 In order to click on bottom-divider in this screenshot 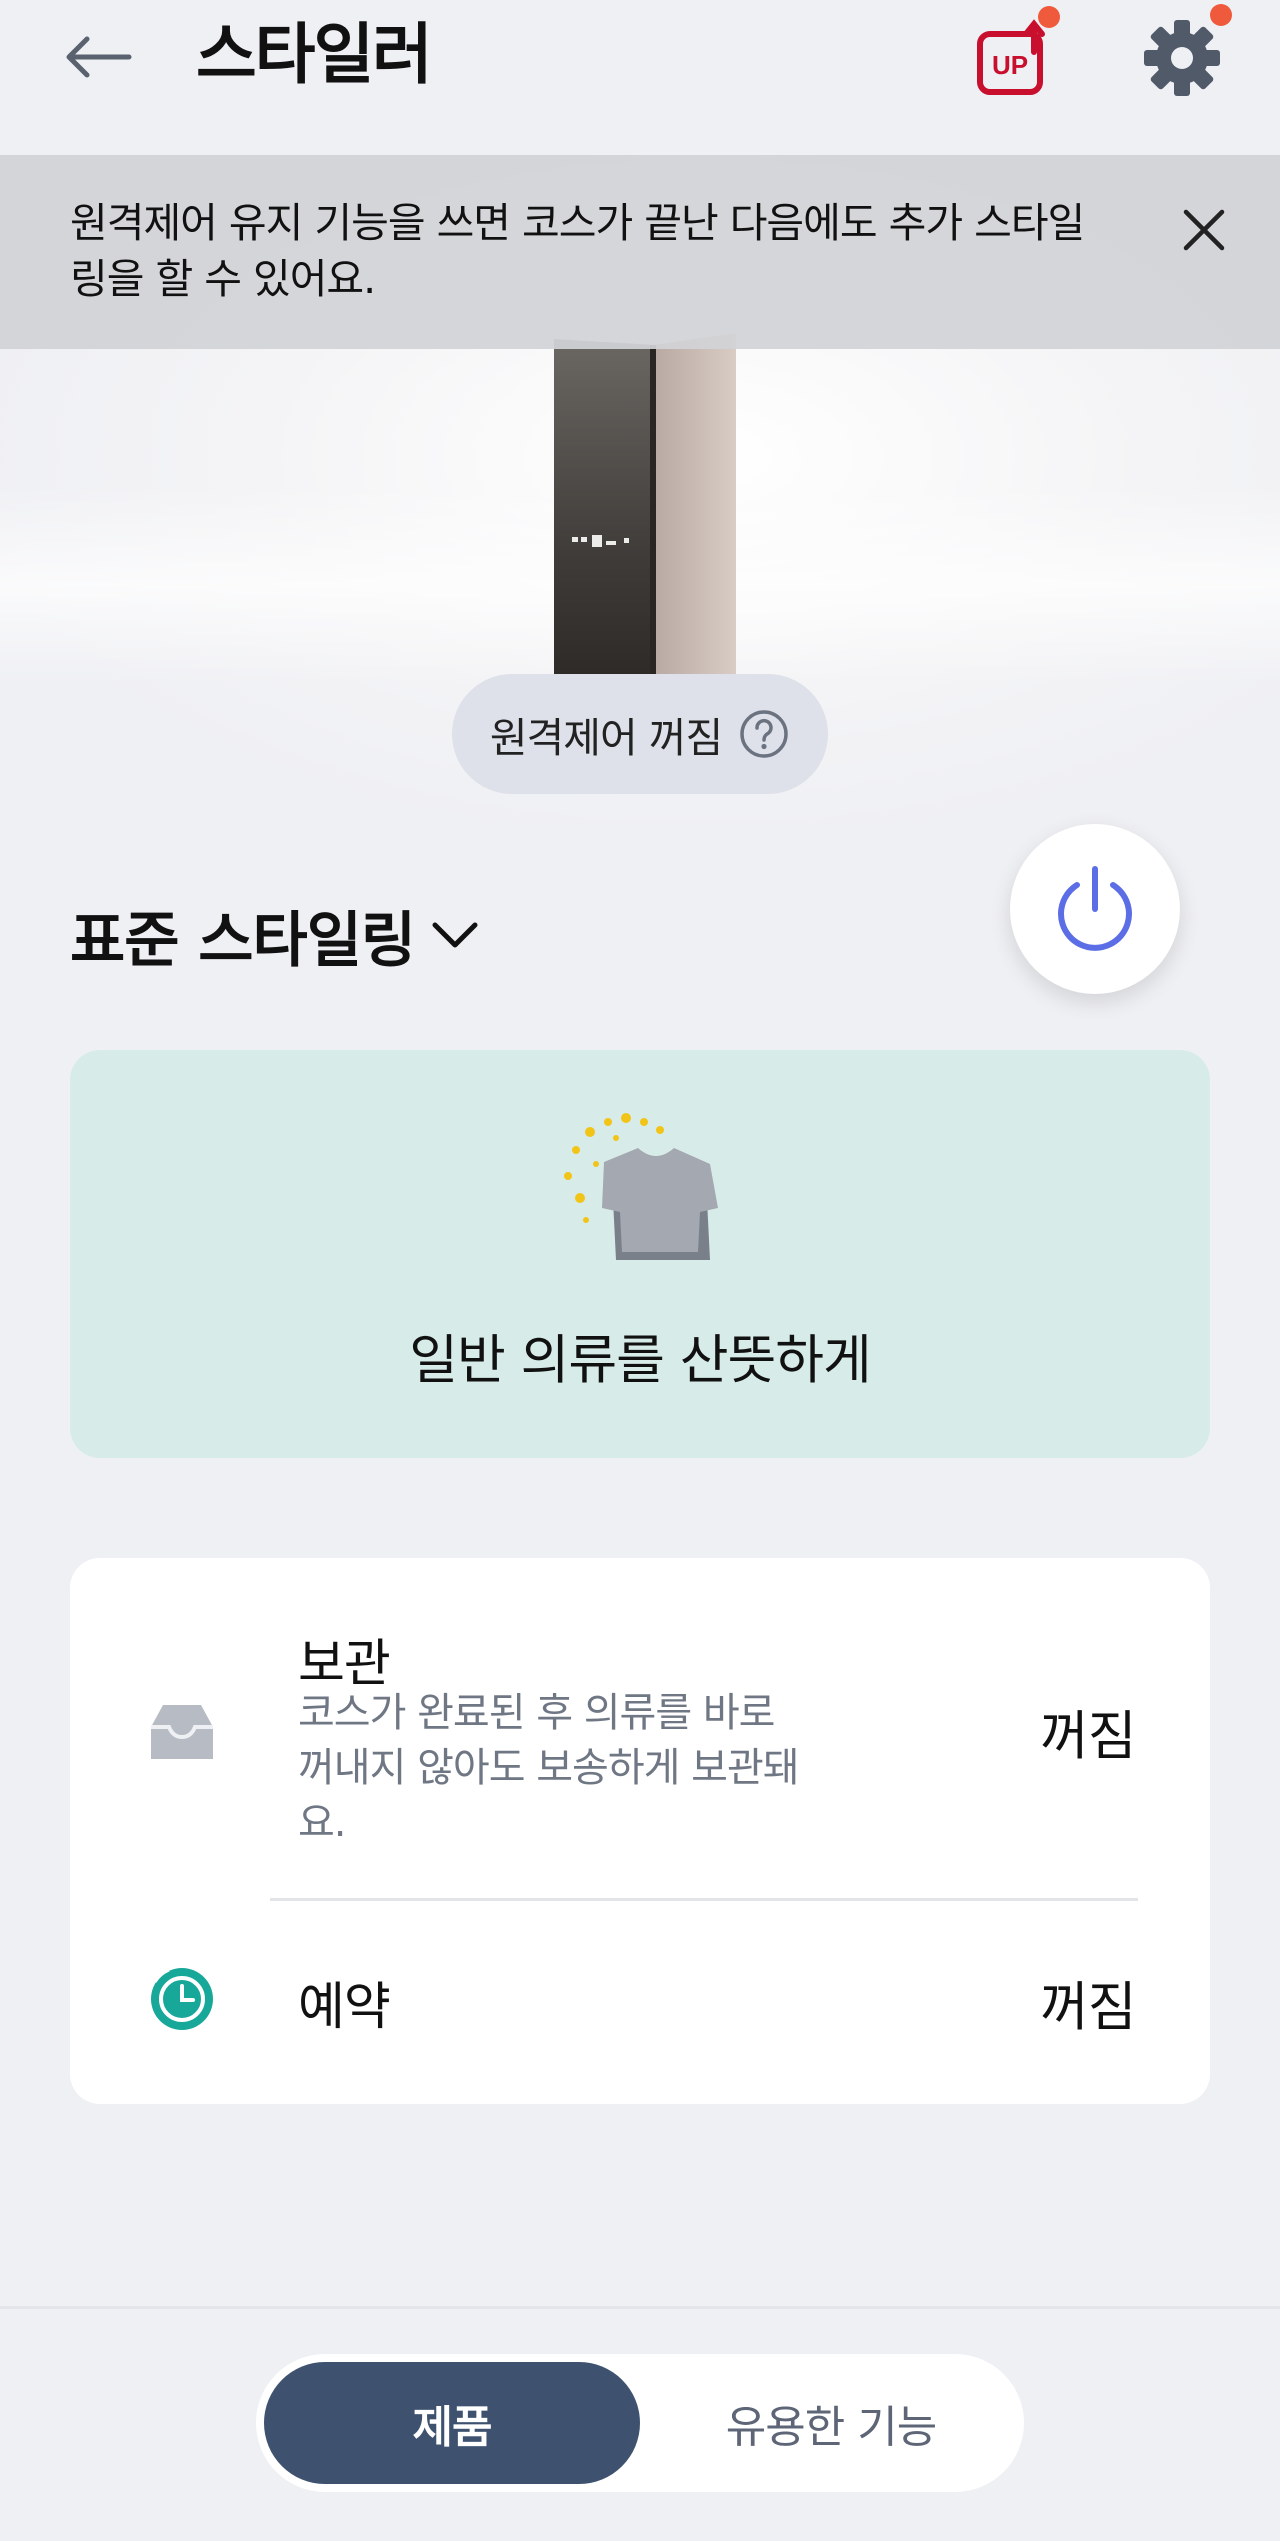, I will do `click(640, 2307)`.